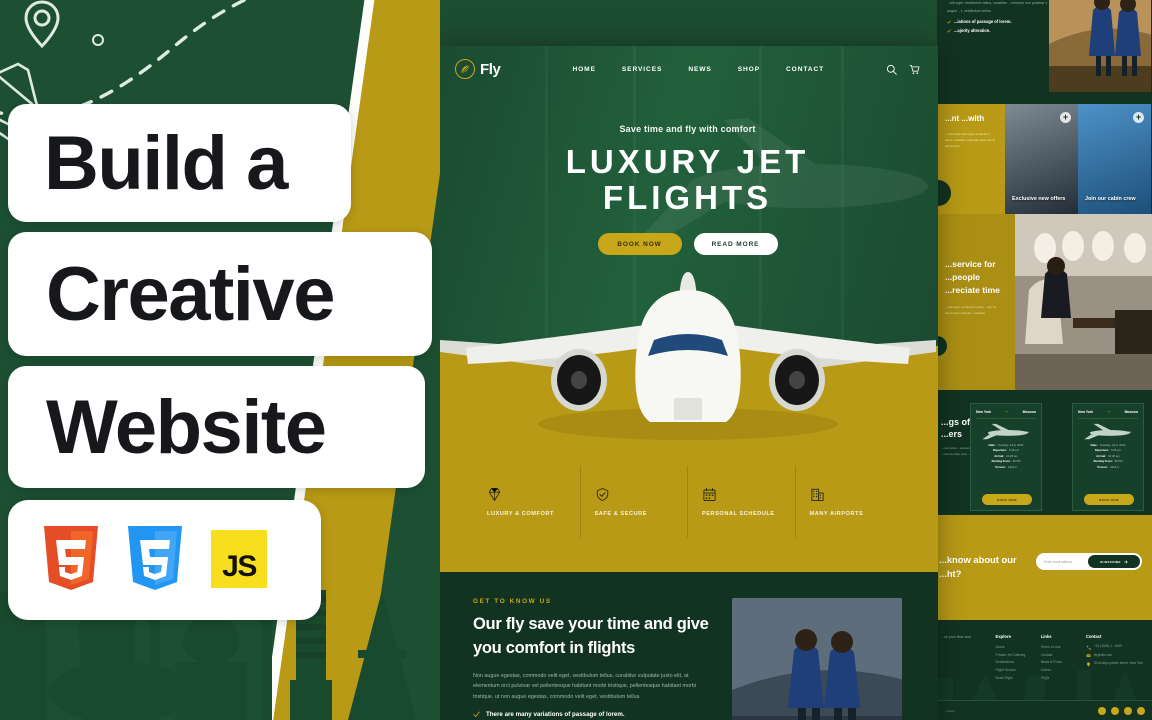 The width and height of the screenshot is (1152, 720). What do you see at coordinates (978, 566) in the screenshot?
I see `newsletter-title: ...know about our ...ht?` at bounding box center [978, 566].